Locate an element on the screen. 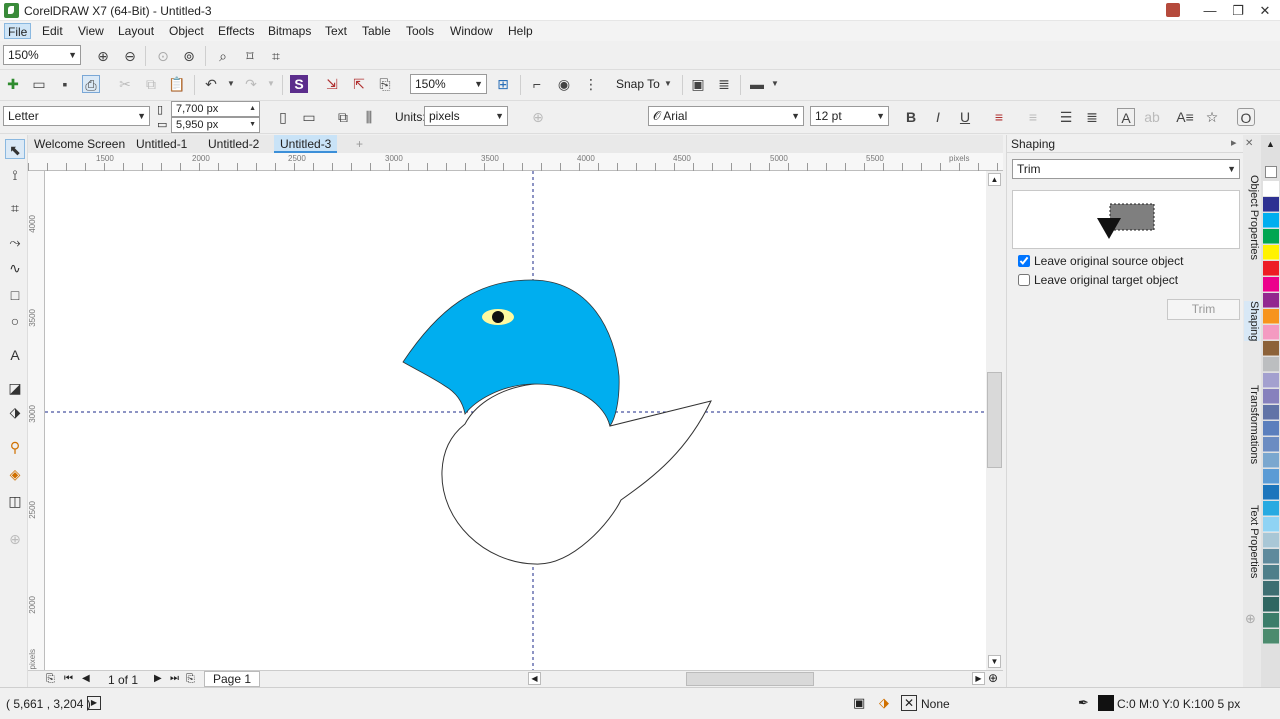 This screenshot has height=719, width=1280. page-height-field: 5,950 px ▼ is located at coordinates (215, 125).